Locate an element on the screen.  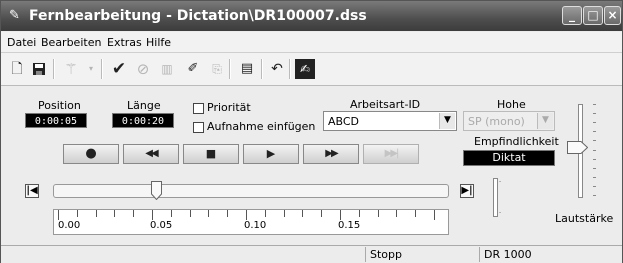
volume-label: Lautstärke is located at coordinates (584, 218).